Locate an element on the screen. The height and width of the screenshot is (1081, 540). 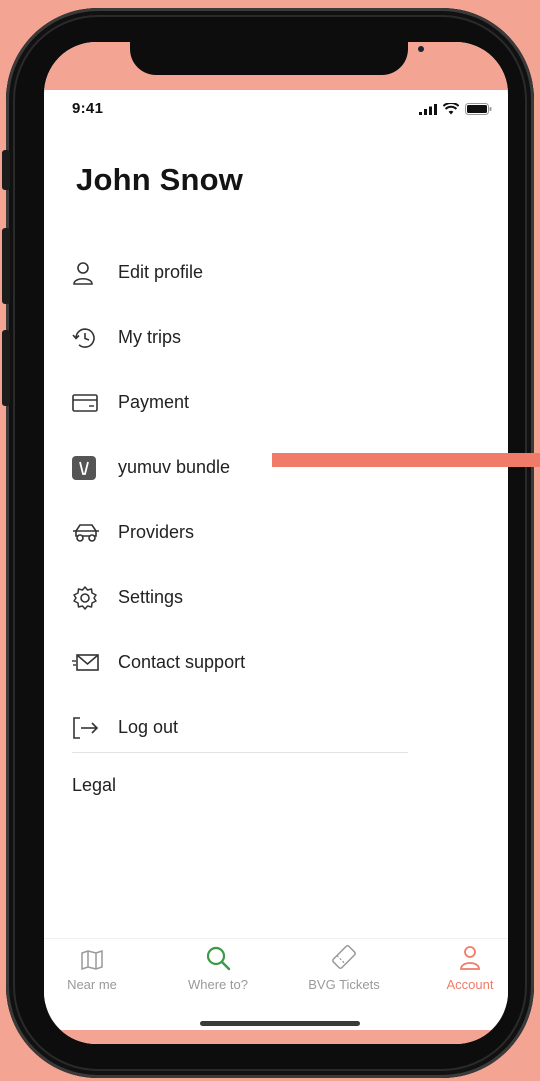
wifi-icon is located at coordinates (451, 109).